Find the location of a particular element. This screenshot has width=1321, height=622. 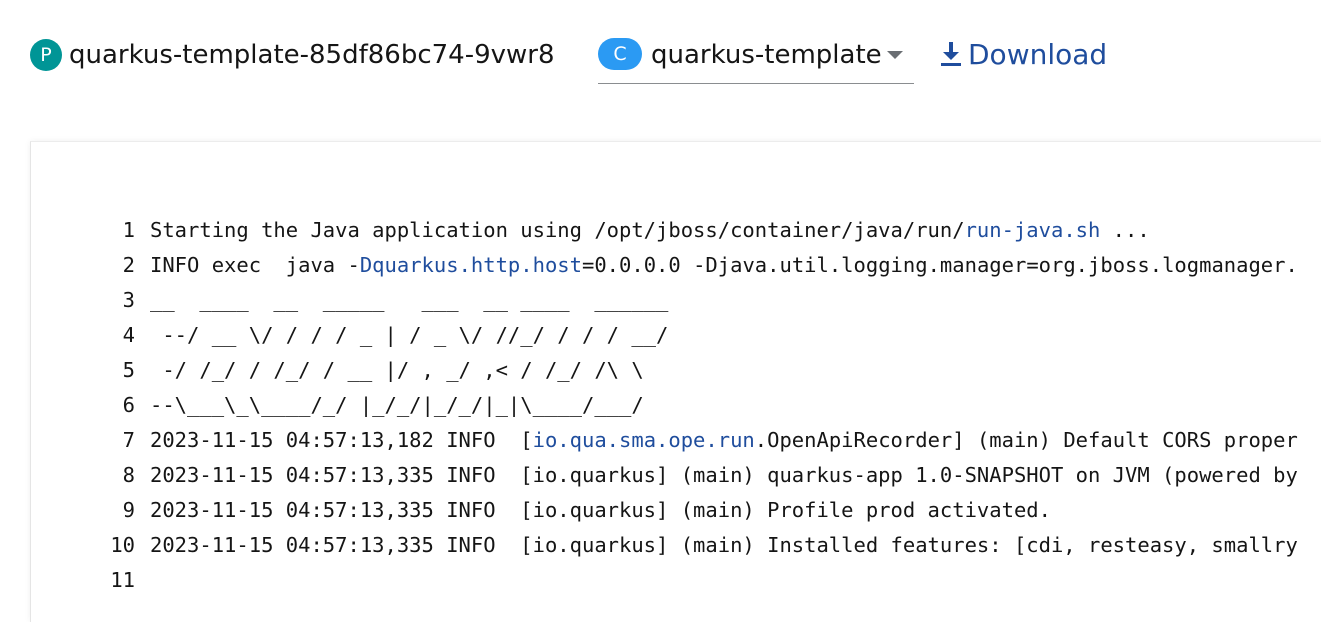

pod-name: quarkus-template-85df86bc74-9vwr8 is located at coordinates (312, 55).